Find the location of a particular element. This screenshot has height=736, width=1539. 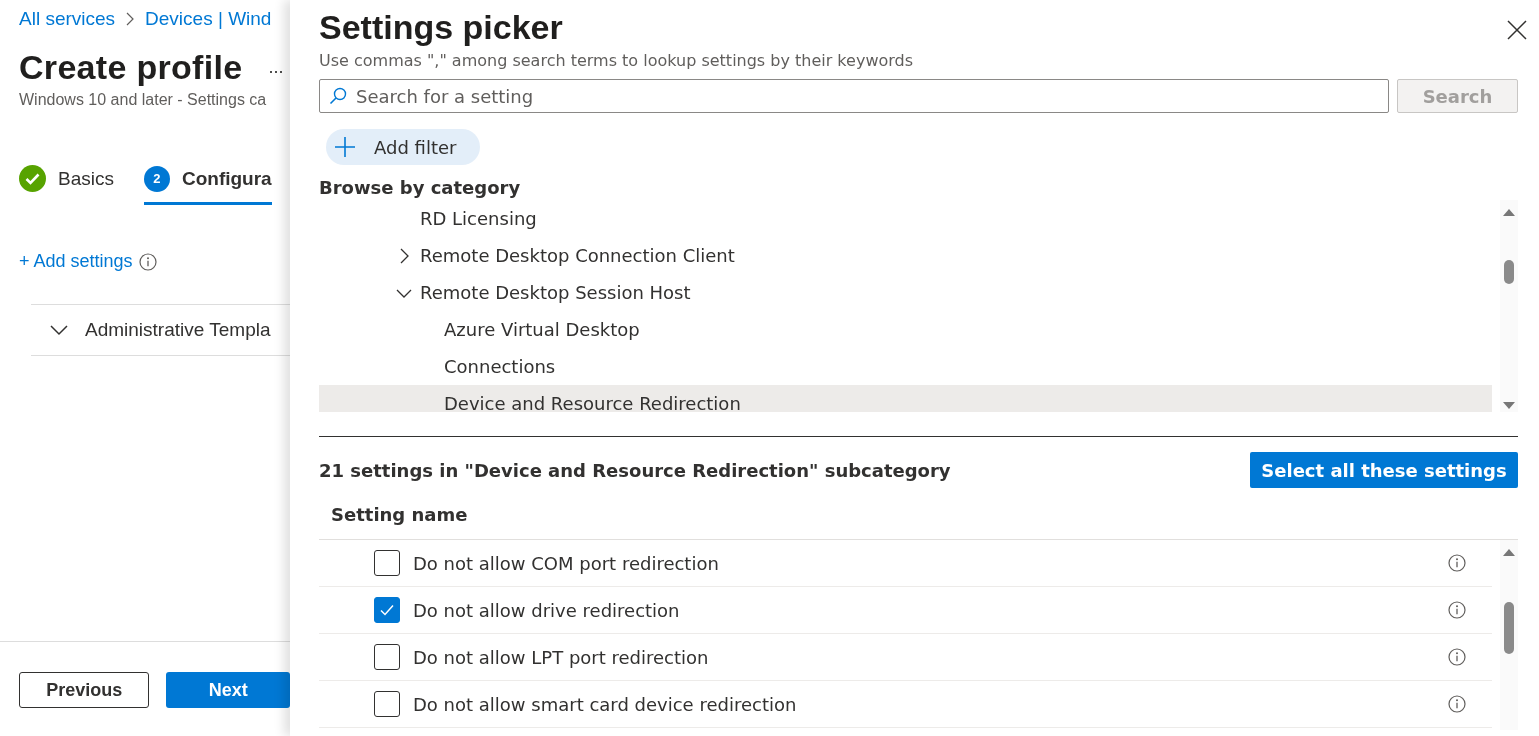

setting-name: Do not allow COM port redirection is located at coordinates (566, 563).